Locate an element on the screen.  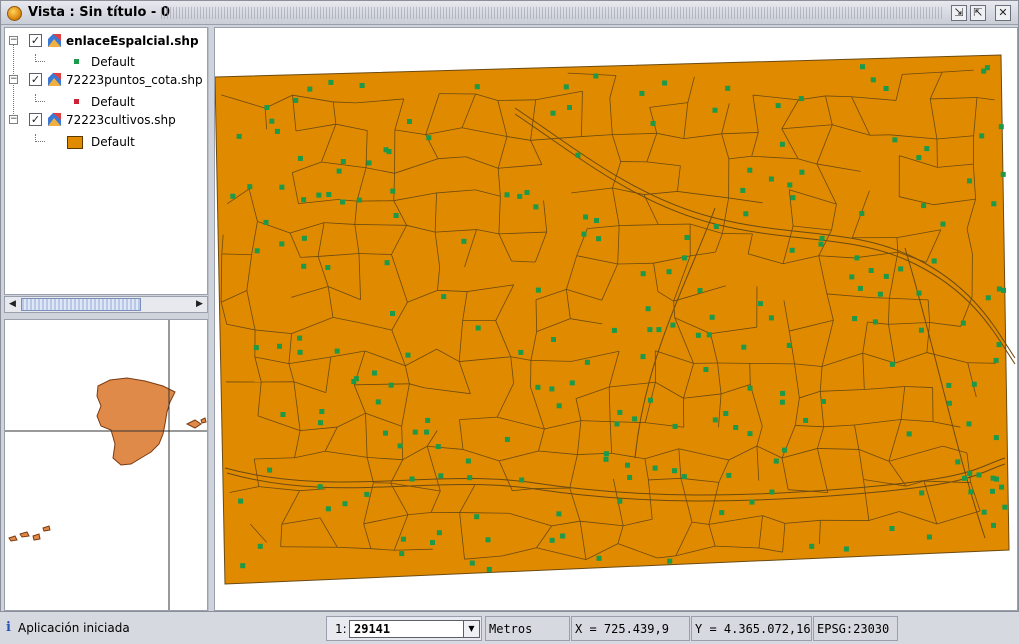
x-coordinate-field: X = 725.439,9 is located at coordinates (630, 628).